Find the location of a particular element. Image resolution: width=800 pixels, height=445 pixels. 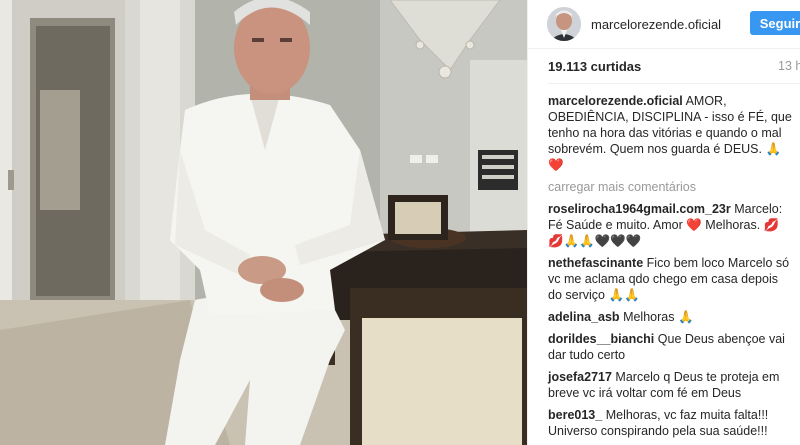

header-username: marcelorezende.oficial is located at coordinates (656, 24).